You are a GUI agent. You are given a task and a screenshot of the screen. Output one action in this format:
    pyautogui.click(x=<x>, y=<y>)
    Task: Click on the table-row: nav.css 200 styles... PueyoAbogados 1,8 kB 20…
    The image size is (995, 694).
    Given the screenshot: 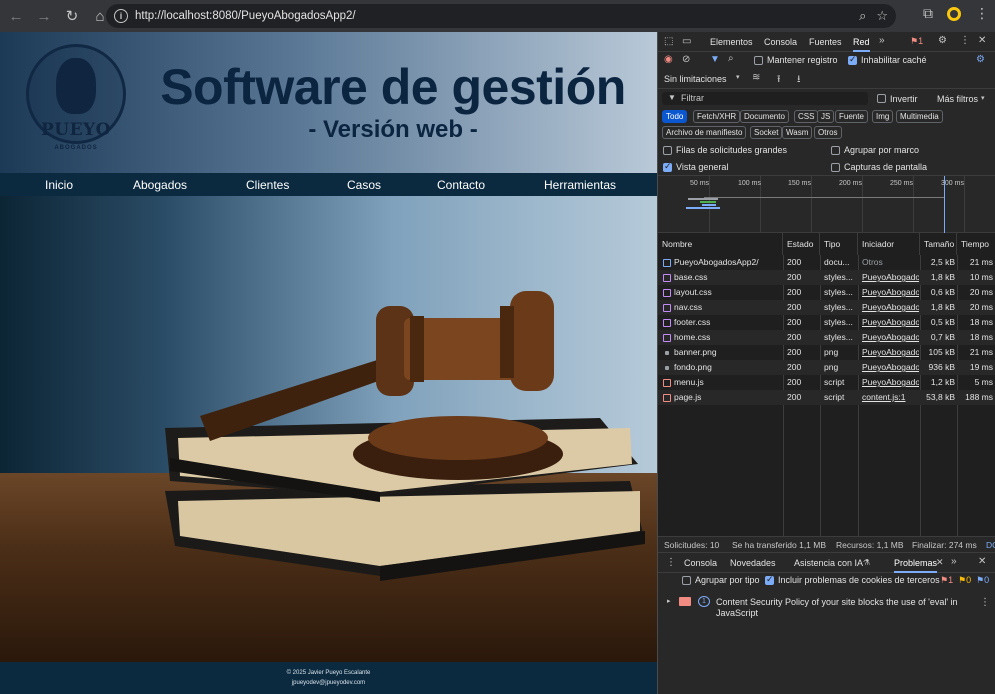 What is the action you would take?
    pyautogui.click(x=826, y=307)
    